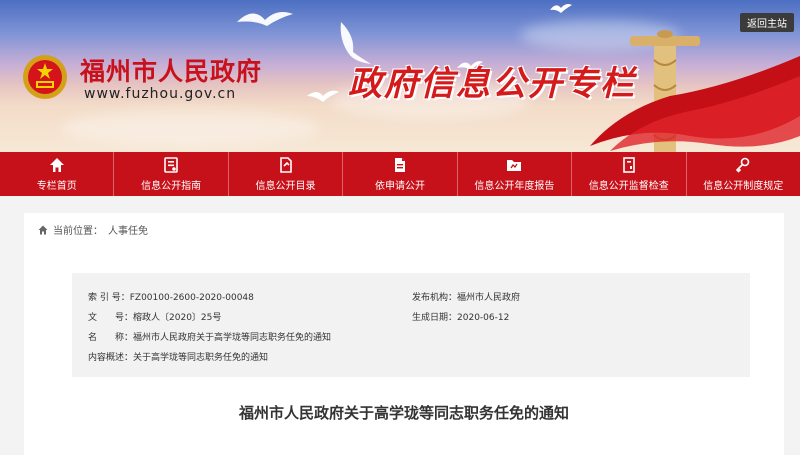 The width and height of the screenshot is (800, 455). Describe the element at coordinates (160, 94) in the screenshot. I see `site-url: www.fuzhou.gov.cn` at that location.